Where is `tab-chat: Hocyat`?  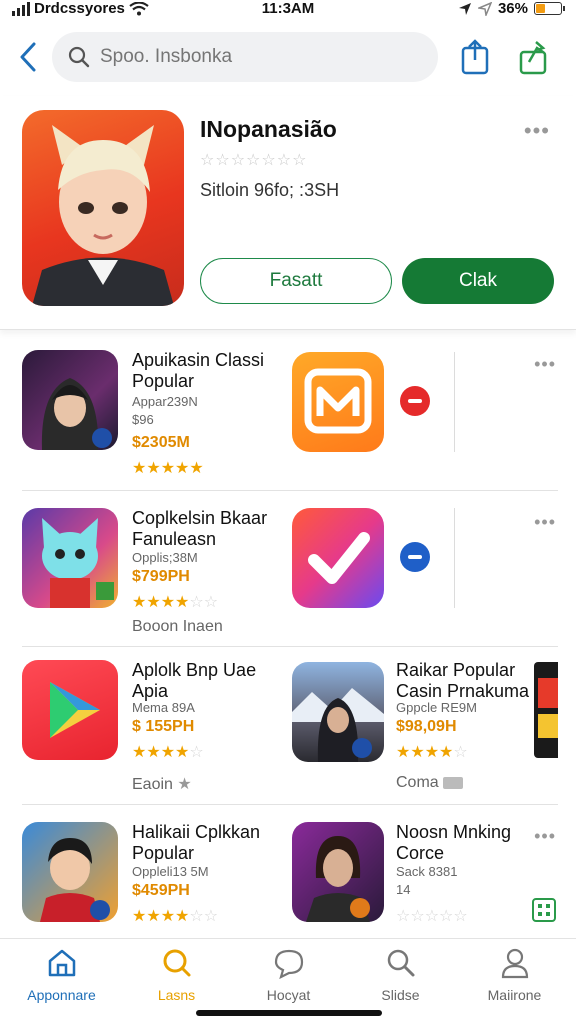 tab-chat: Hocyat is located at coordinates (288, 977).